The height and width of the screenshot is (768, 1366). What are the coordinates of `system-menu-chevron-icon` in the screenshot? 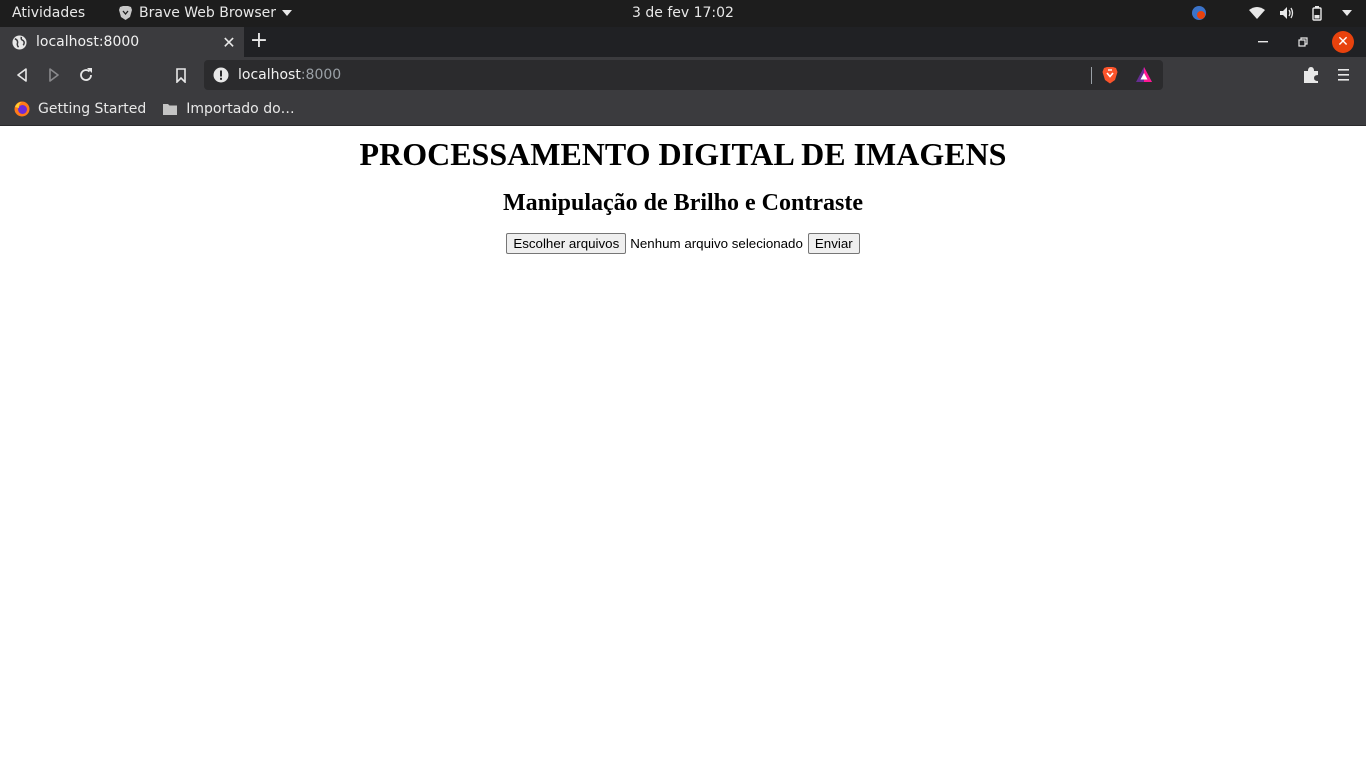 It's located at (1347, 13).